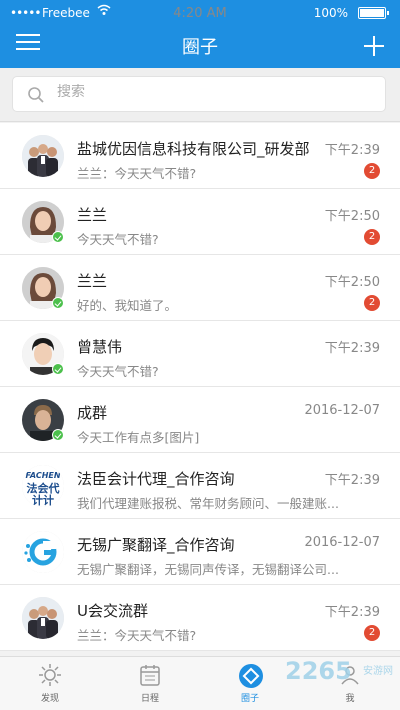 The width and height of the screenshot is (400, 710). Describe the element at coordinates (374, 46) in the screenshot. I see `add-button` at that location.